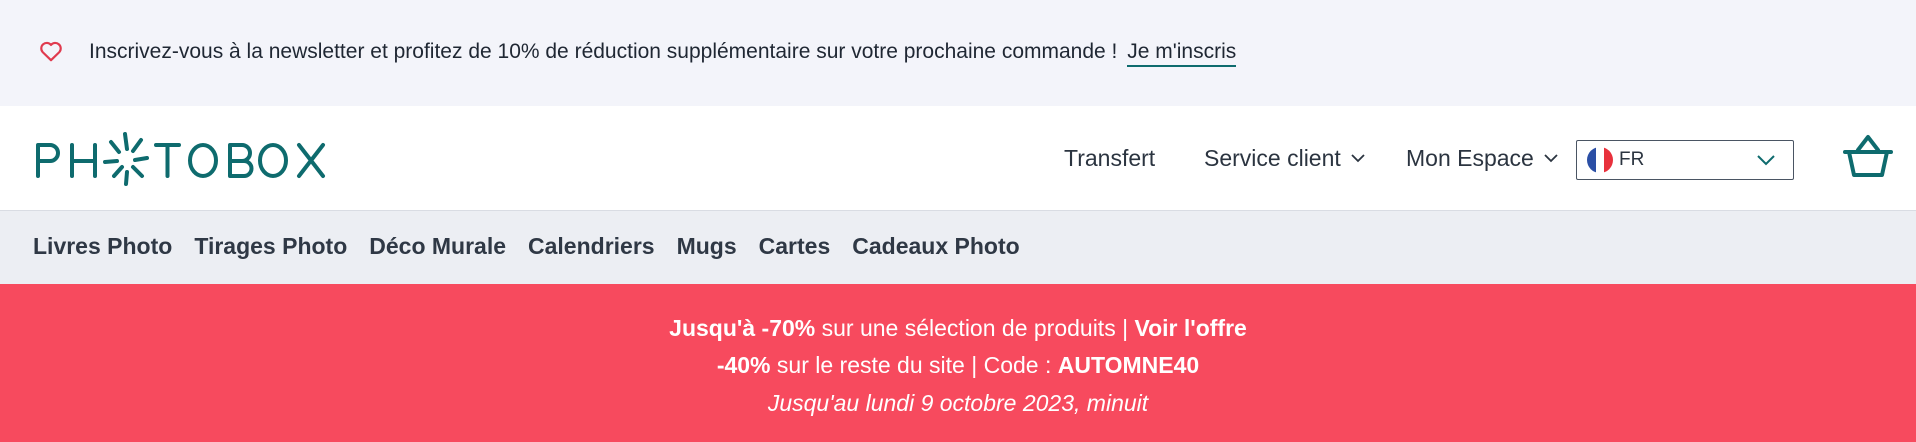  What do you see at coordinates (975, 328) in the screenshot?
I see `sale-line-1-text: sur une sélection de produits |` at bounding box center [975, 328].